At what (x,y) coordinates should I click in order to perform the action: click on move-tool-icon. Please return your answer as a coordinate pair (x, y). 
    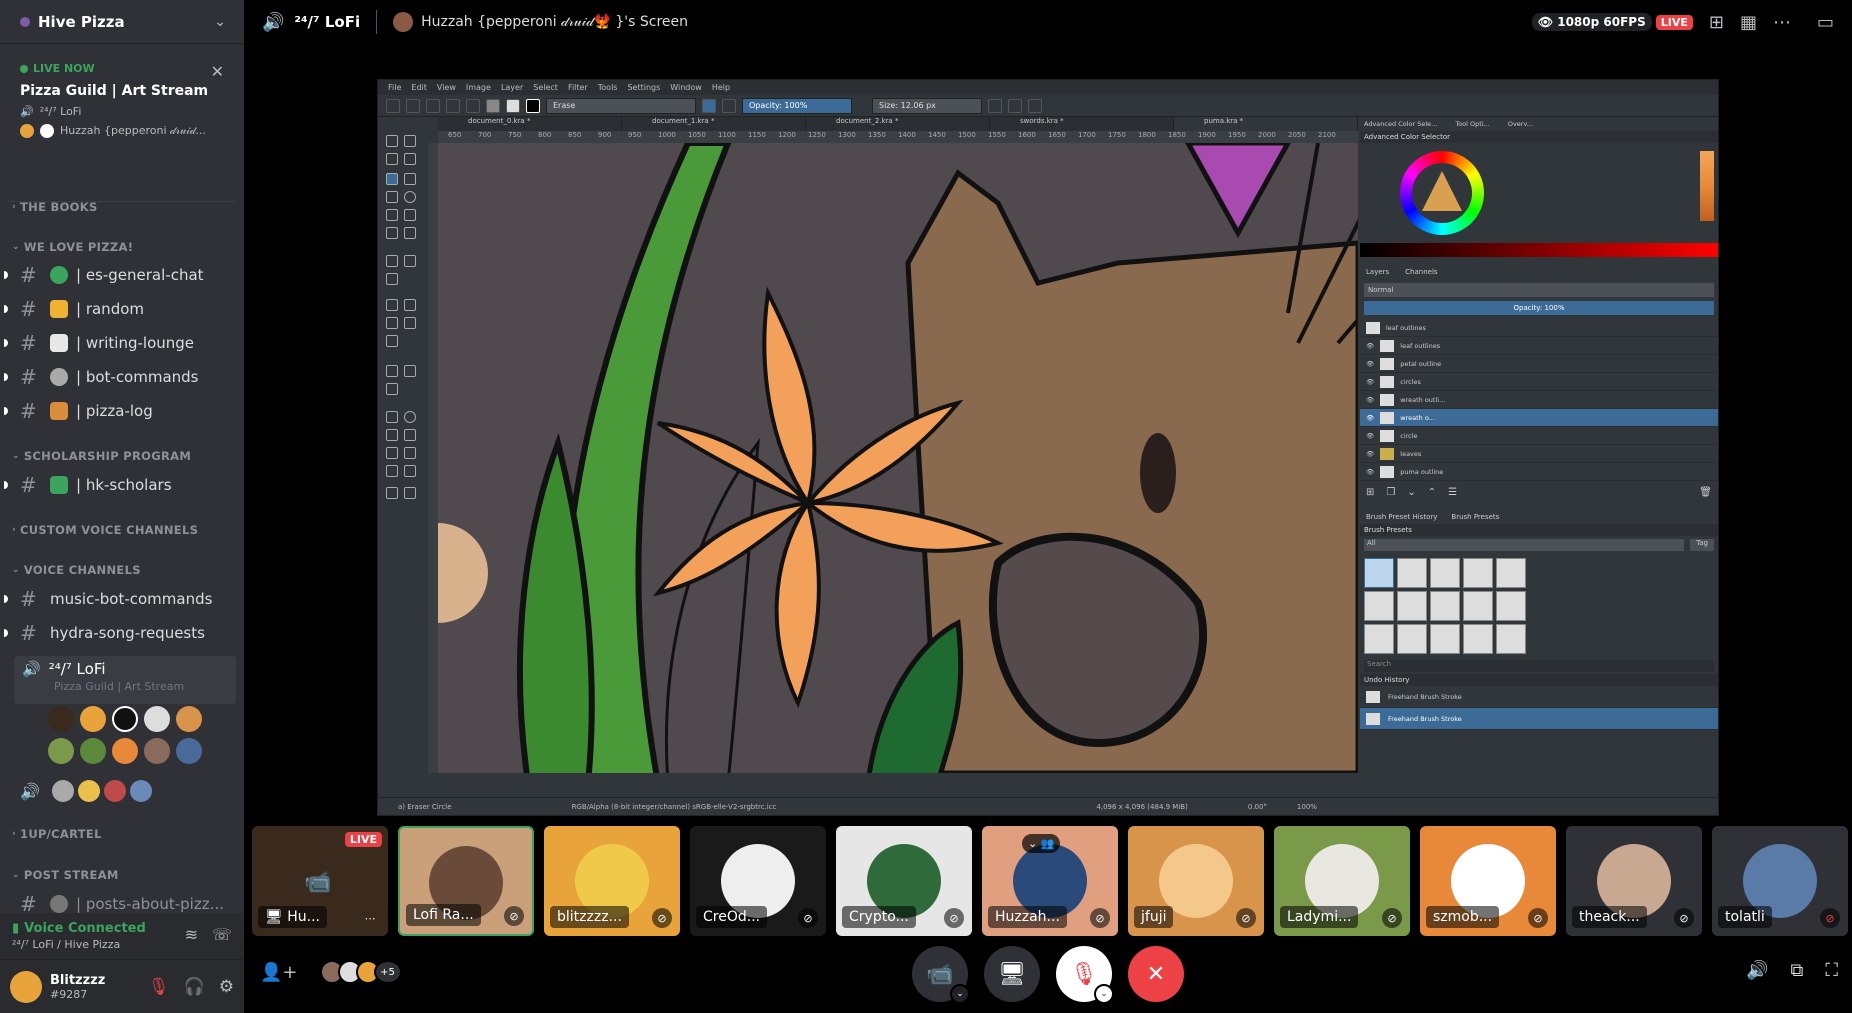
    Looking at the image, I should click on (410, 261).